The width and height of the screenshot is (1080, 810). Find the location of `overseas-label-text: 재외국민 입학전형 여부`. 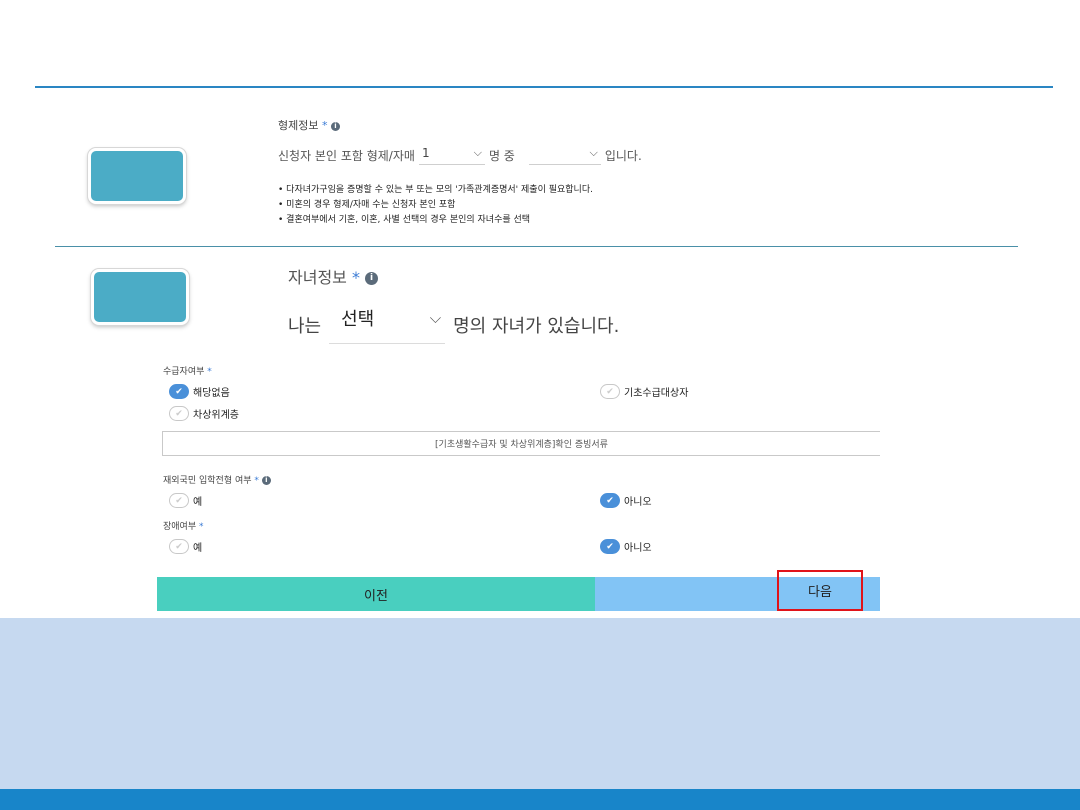

overseas-label-text: 재외국민 입학전형 여부 is located at coordinates (207, 481).